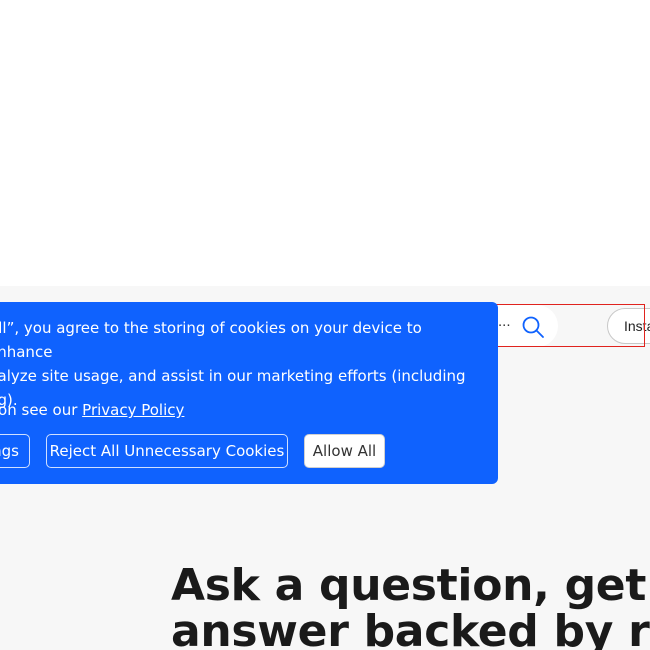 The height and width of the screenshot is (650, 650). I want to click on cookie-info-prefix: tion see our, so click(39, 410).